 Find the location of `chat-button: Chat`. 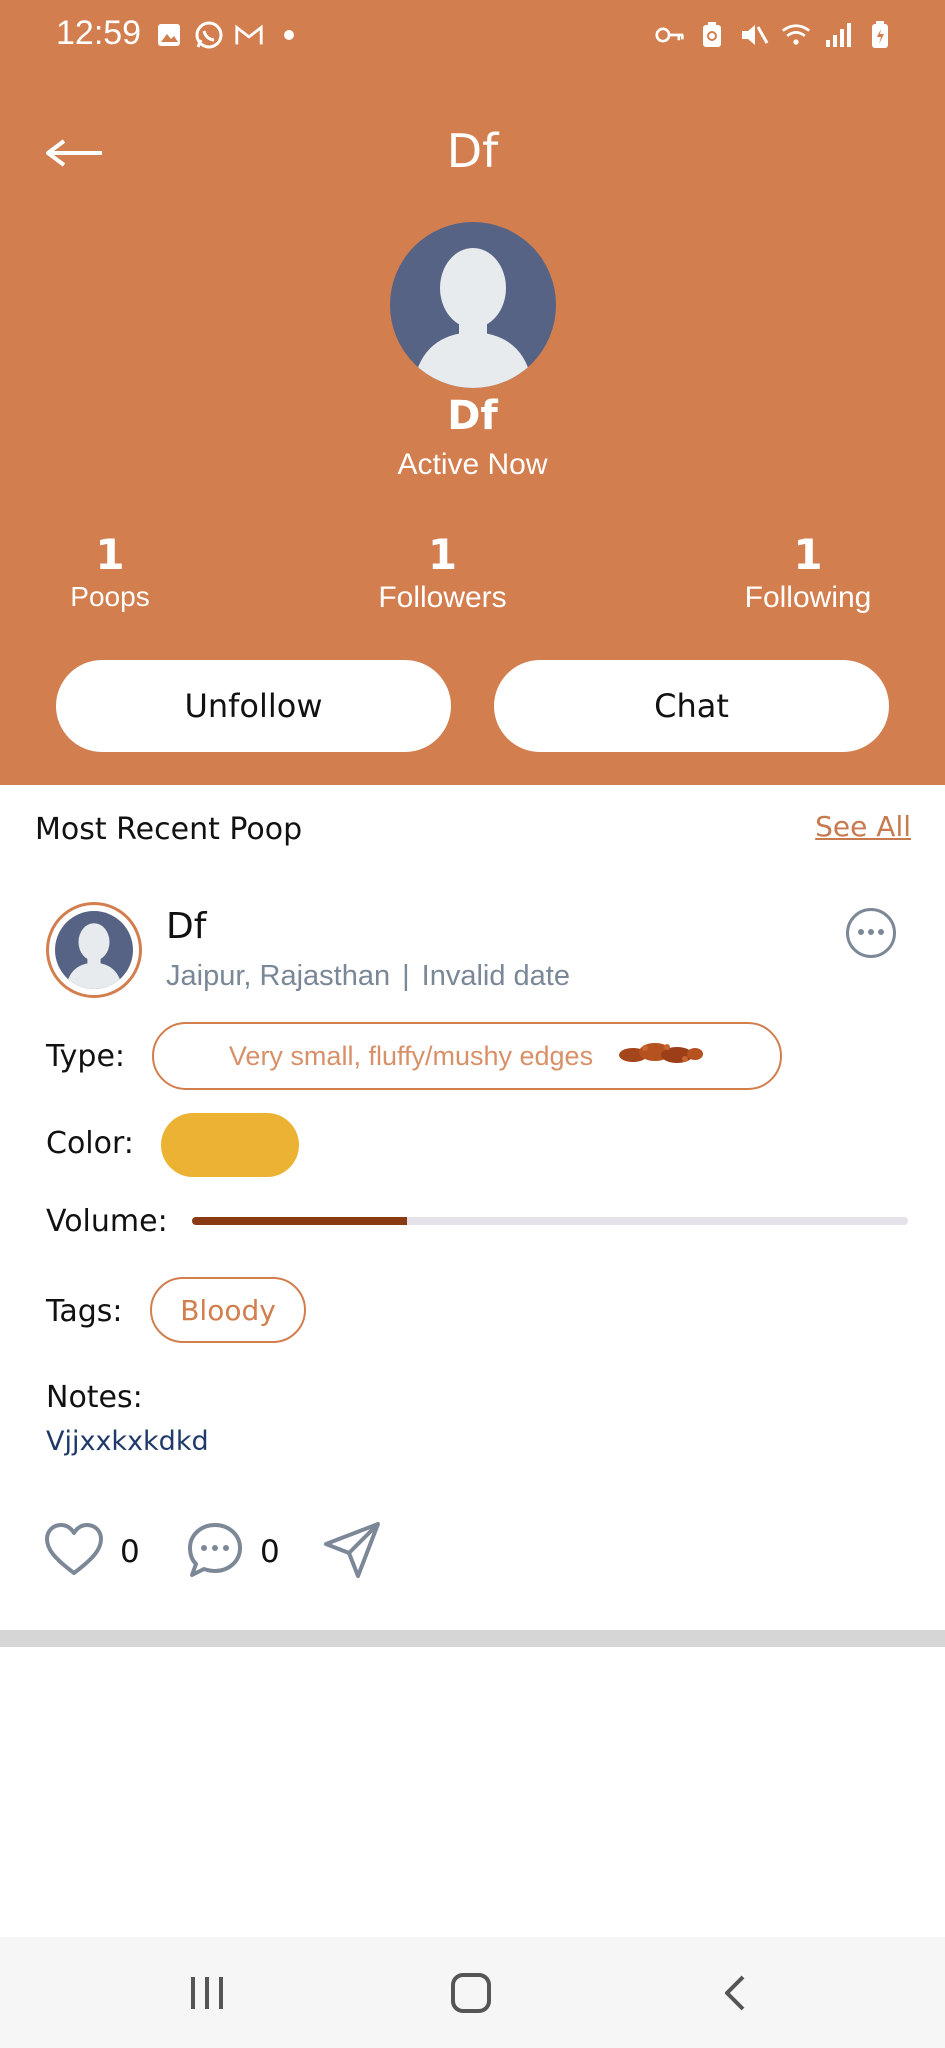

chat-button: Chat is located at coordinates (691, 706).